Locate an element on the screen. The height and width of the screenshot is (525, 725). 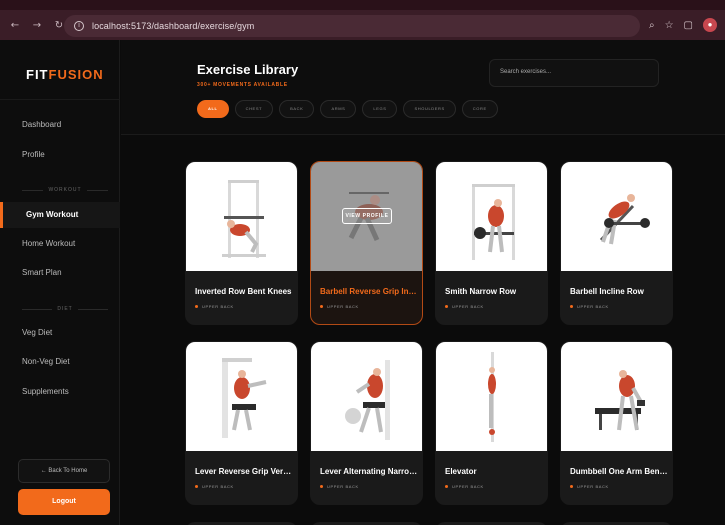
section-label: DIET is located at coordinates (65, 309).